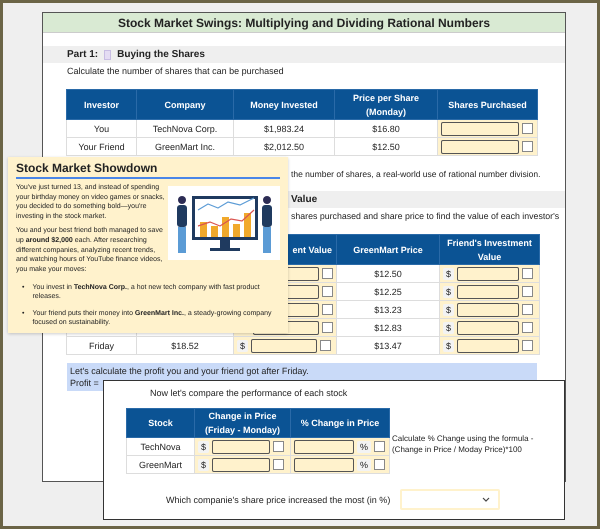  Describe the element at coordinates (386, 129) in the screenshot. I see `table-cell: $16.80` at that location.